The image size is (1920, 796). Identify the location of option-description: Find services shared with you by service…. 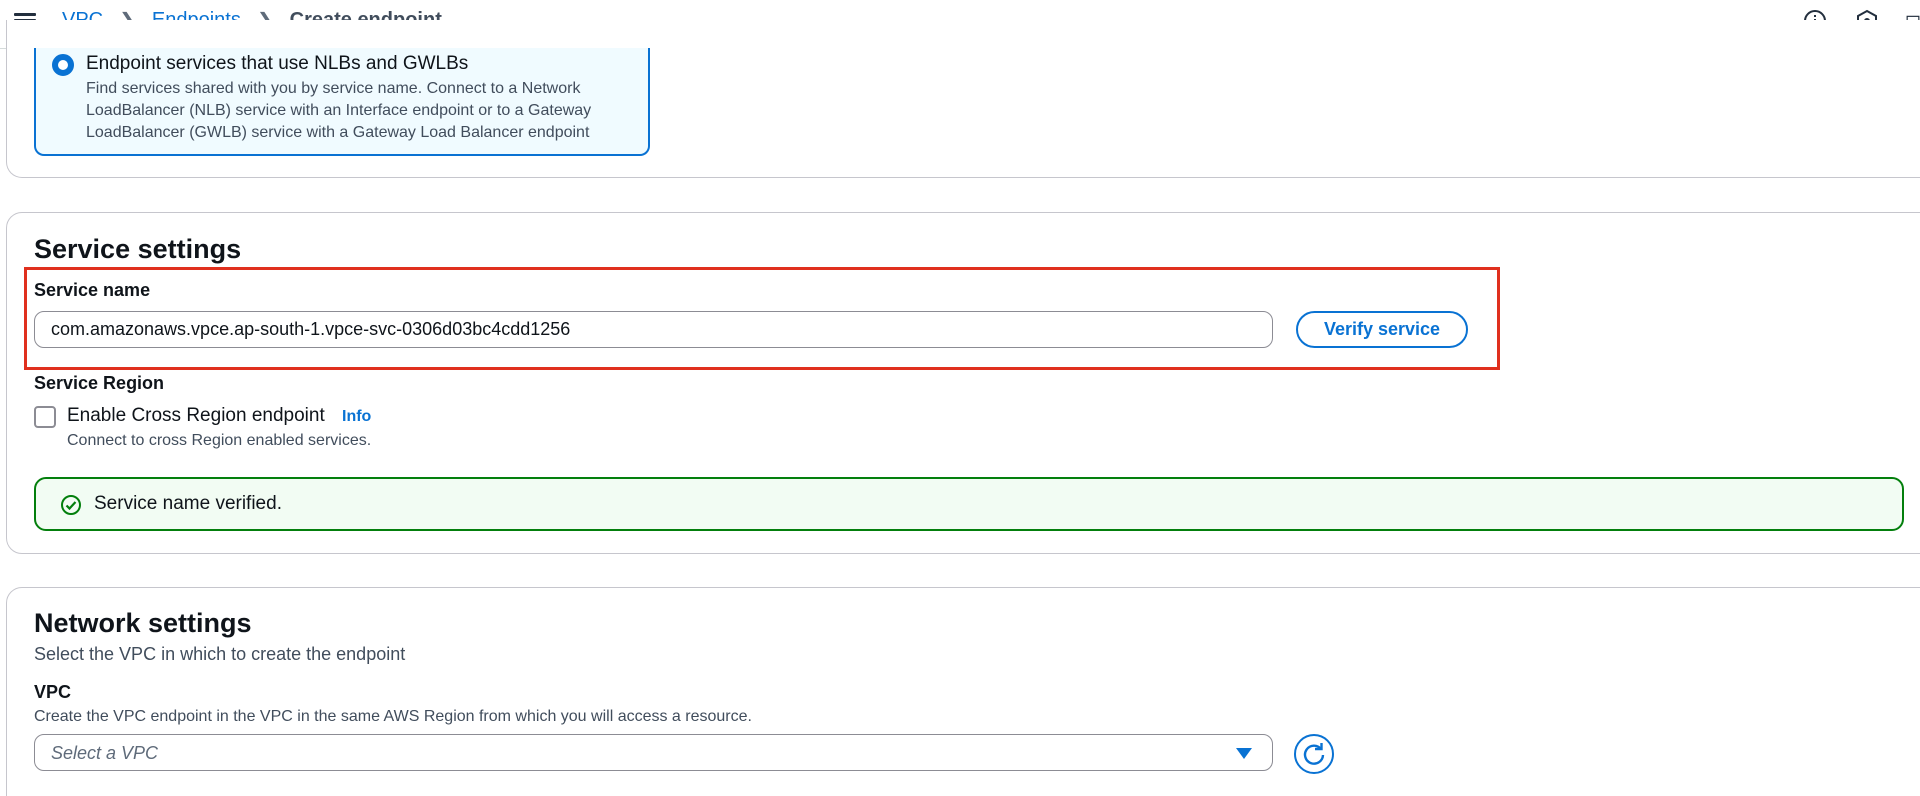
(339, 110).